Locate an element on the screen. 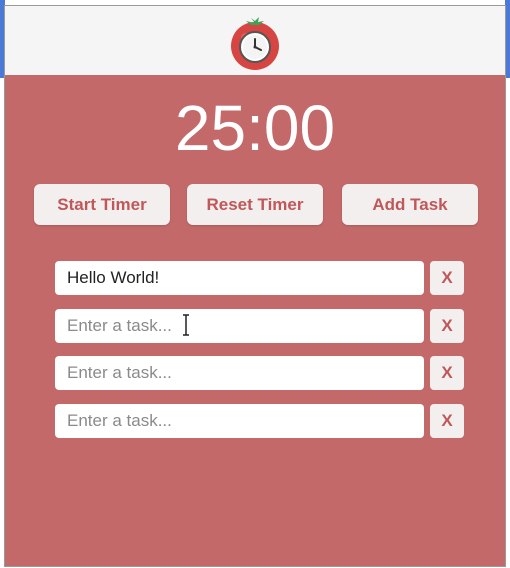 The height and width of the screenshot is (568, 510). popup-header is located at coordinates (255, 40).